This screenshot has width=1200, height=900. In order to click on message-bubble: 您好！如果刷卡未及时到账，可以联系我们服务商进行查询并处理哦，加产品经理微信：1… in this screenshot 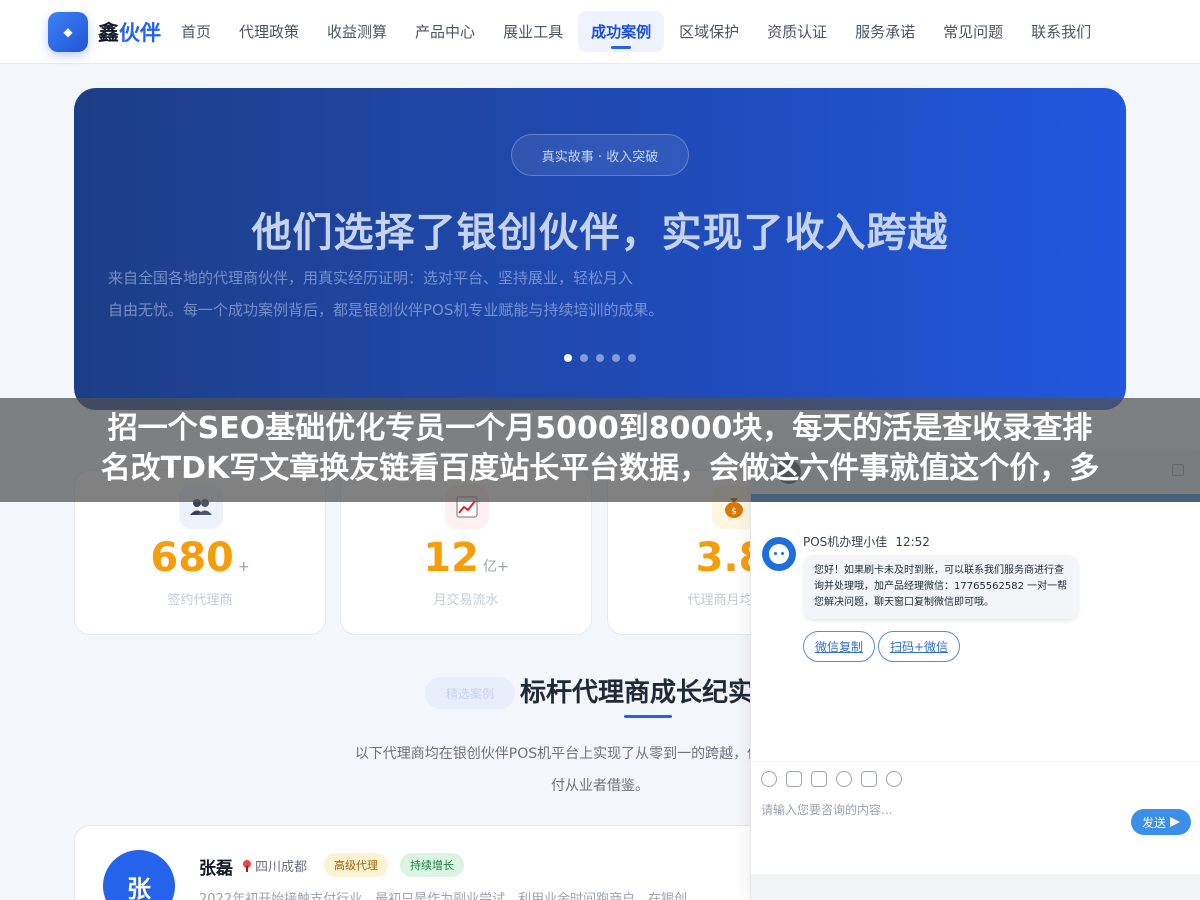, I will do `click(941, 587)`.